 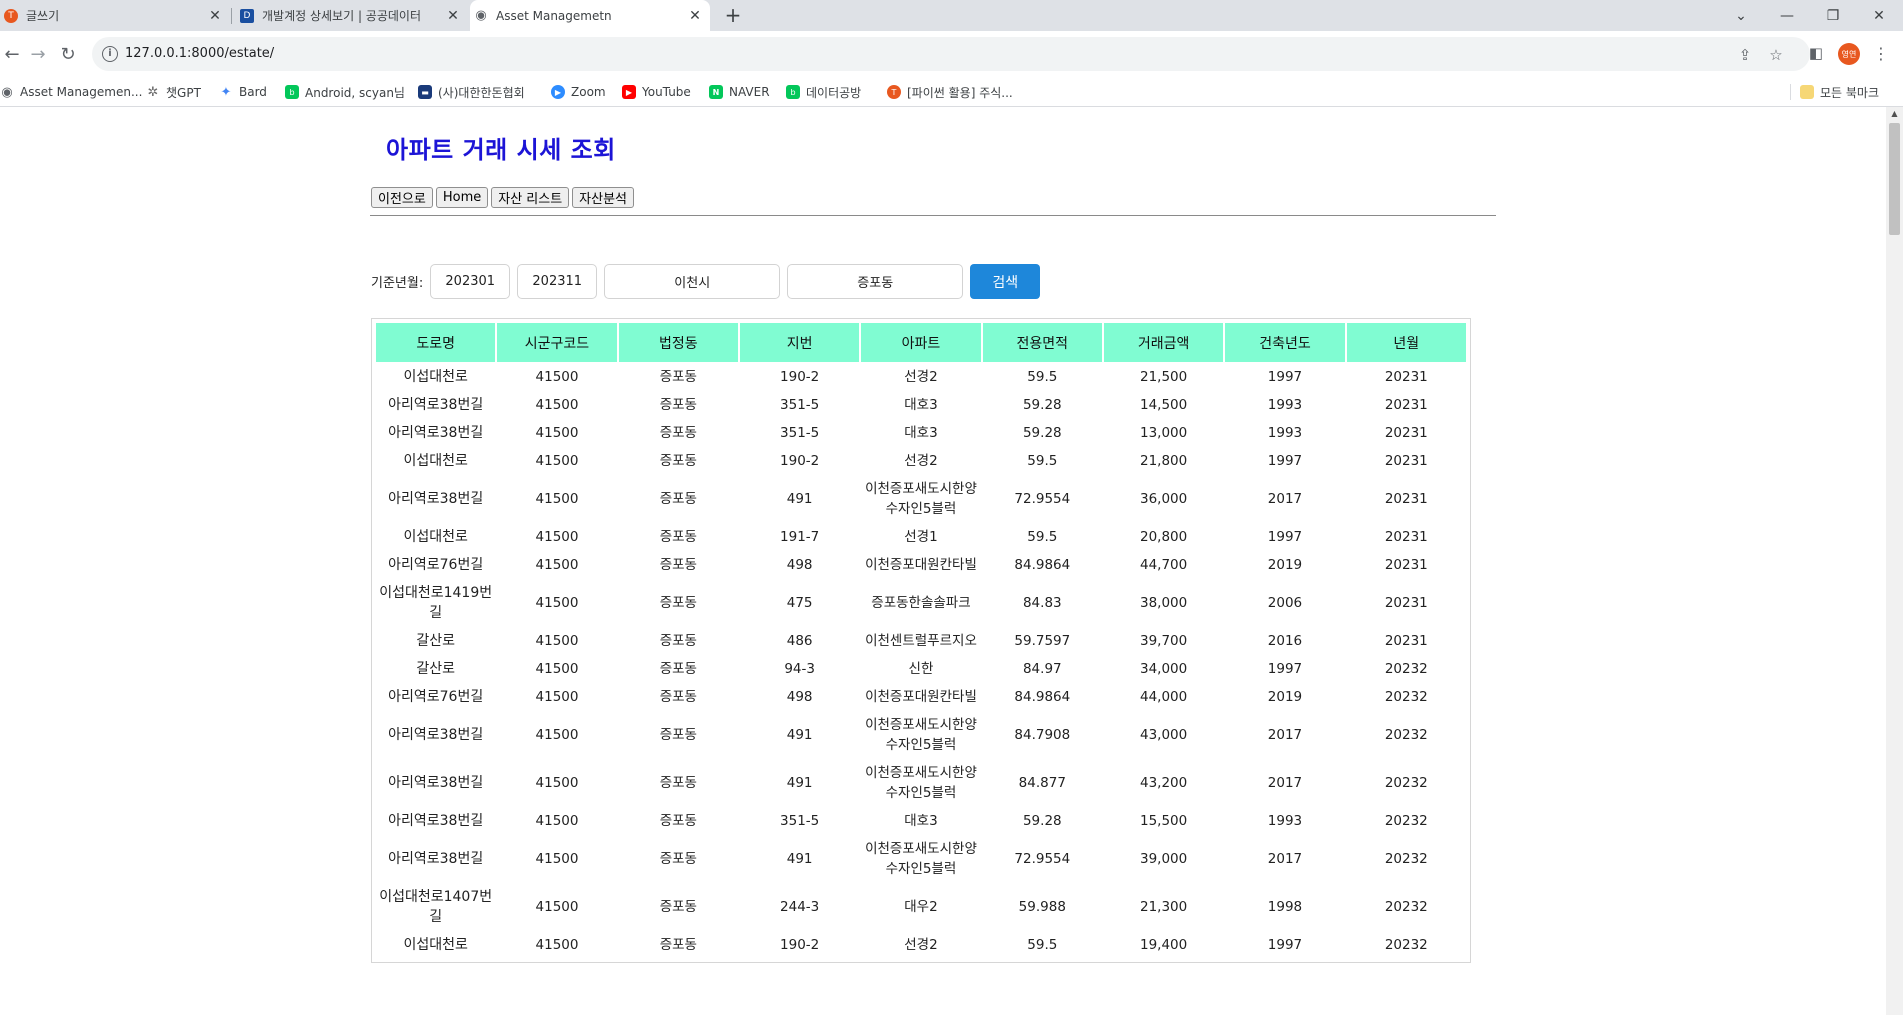 I want to click on page-scrollbar: ▲, so click(x=1894, y=561).